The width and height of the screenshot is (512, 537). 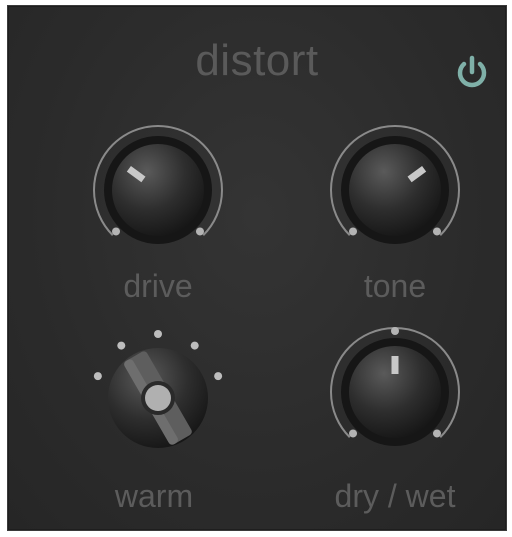 I want to click on warm-label: warm, so click(x=154, y=496).